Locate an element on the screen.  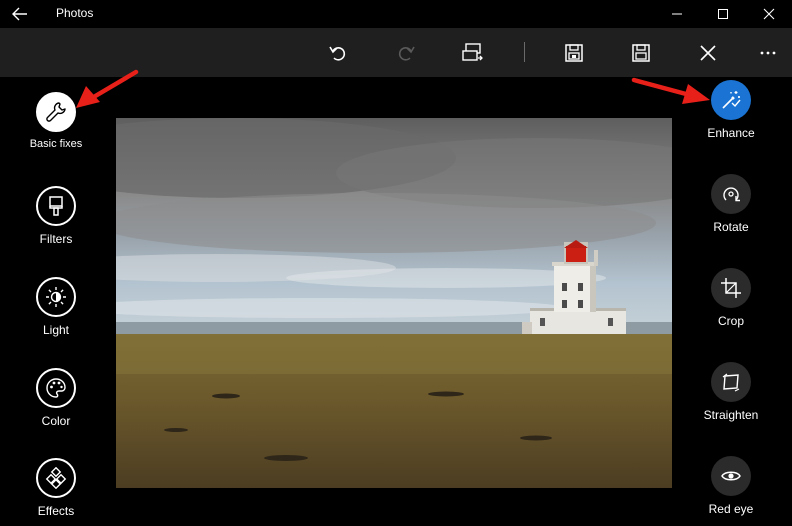
tool-light-button is located at coordinates (56, 297).